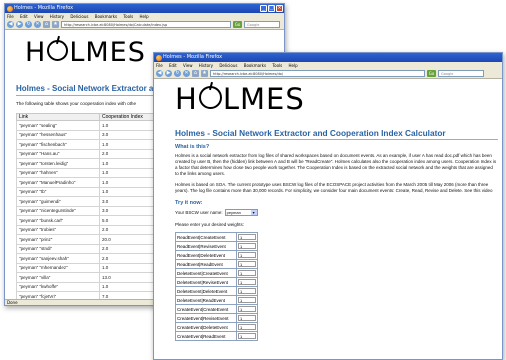 The width and height of the screenshot is (506, 360). I want to click on link-cell: "peyman" "mhernandez", so click(58, 267).